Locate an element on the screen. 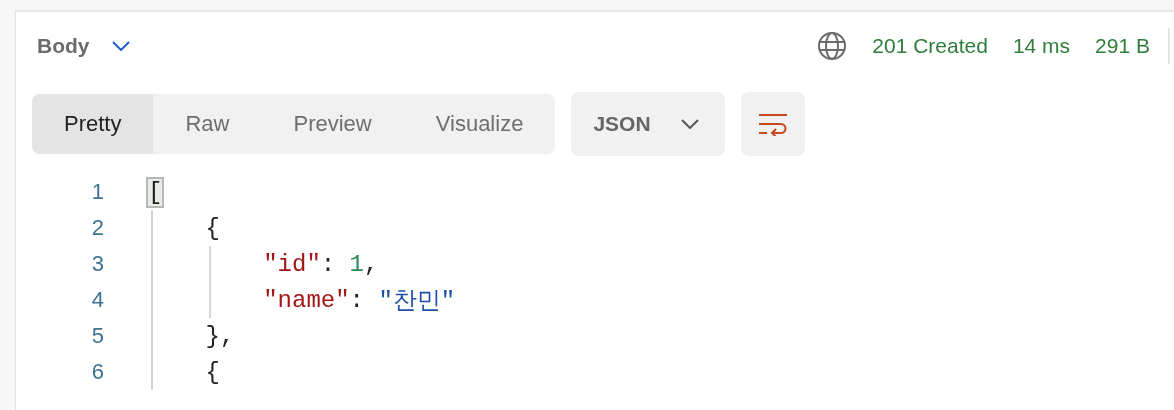 This screenshot has height=410, width=1174. globe-icon is located at coordinates (832, 46).